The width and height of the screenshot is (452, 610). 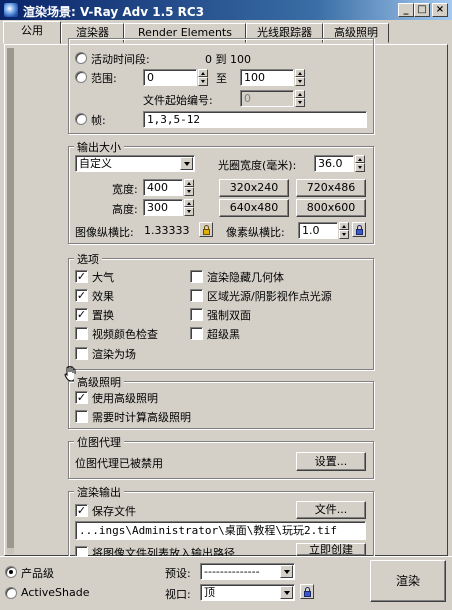 What do you see at coordinates (209, 592) in the screenshot?
I see `viewport-value: 顶` at bounding box center [209, 592].